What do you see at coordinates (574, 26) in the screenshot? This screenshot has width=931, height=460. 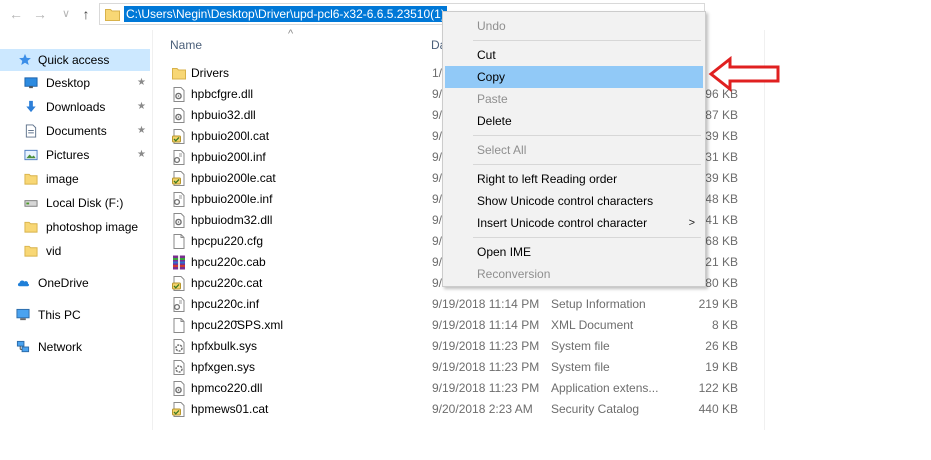 I see `menu-item-undo: Undo` at bounding box center [574, 26].